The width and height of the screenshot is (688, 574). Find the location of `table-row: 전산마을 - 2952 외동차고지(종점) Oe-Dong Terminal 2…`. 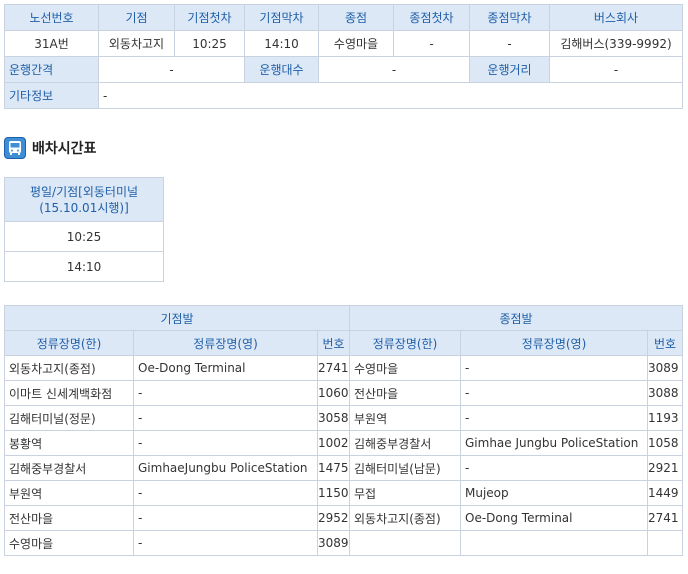

table-row: 전산마을 - 2952 외동차고지(종점) Oe-Dong Terminal 2… is located at coordinates (343, 518).